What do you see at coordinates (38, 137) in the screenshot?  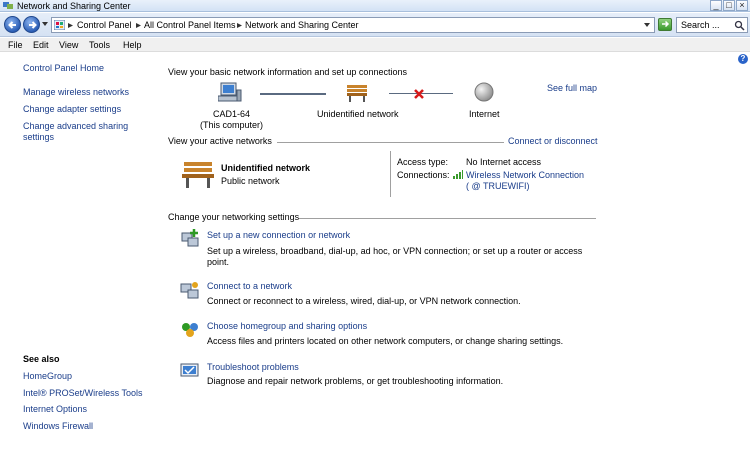 I see `change-advanced-sharing-link-line2: settings` at bounding box center [38, 137].